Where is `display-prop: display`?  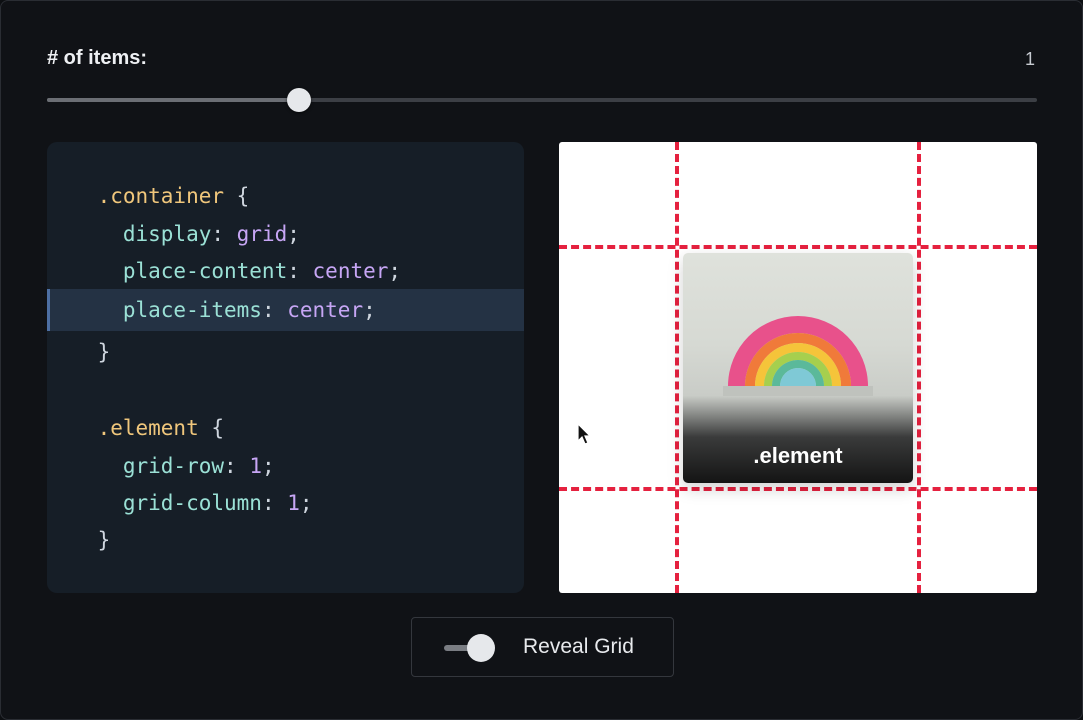 display-prop: display is located at coordinates (167, 234).